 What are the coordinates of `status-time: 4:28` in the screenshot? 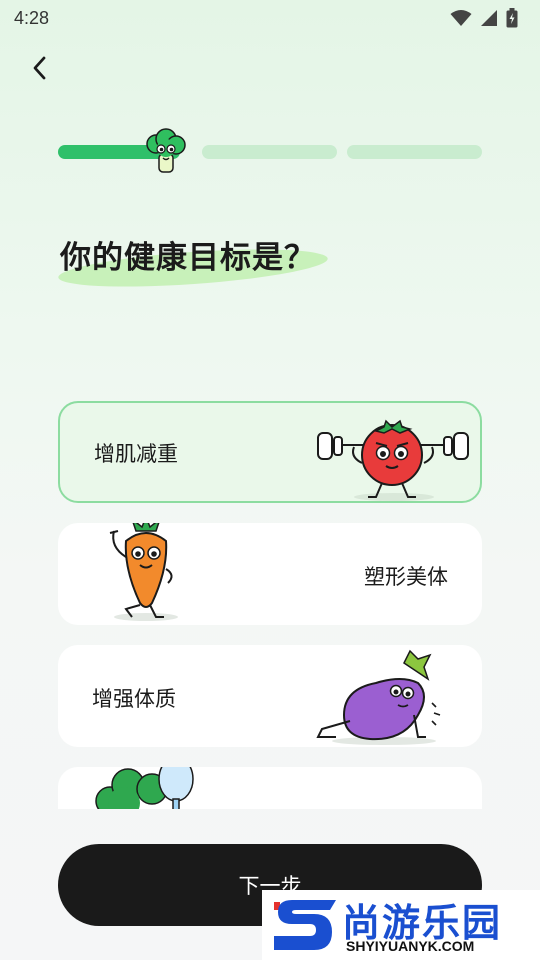 It's located at (32, 17).